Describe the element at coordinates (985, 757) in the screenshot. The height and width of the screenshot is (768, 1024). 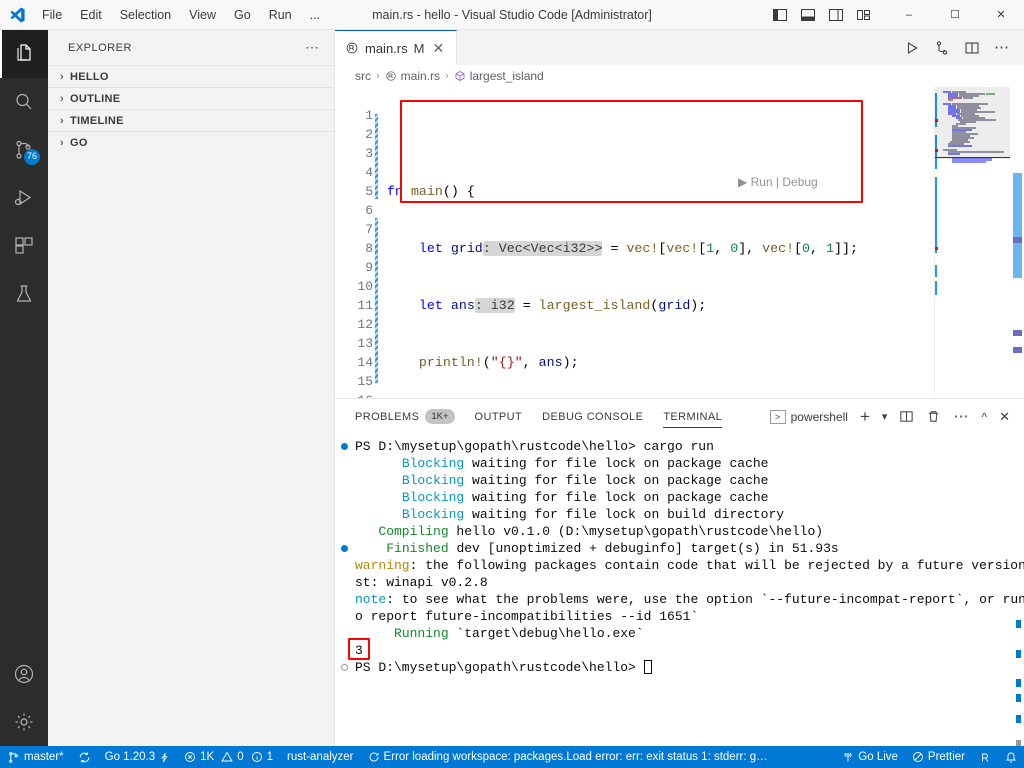
I see `status-r-icon-button` at that location.